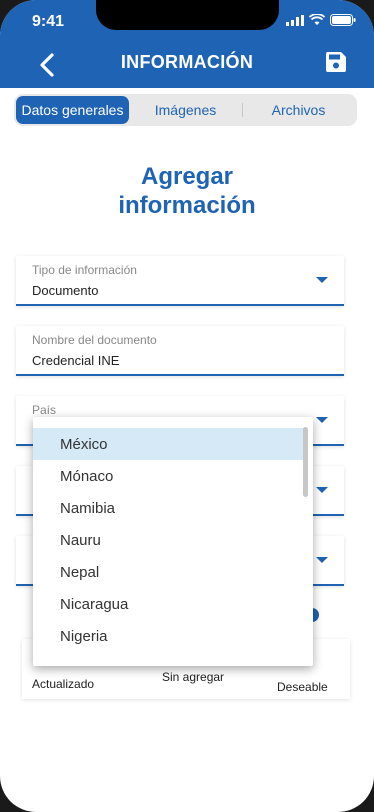 The image size is (374, 812). Describe the element at coordinates (169, 572) in the screenshot. I see `dropdown-option: Nepal` at that location.